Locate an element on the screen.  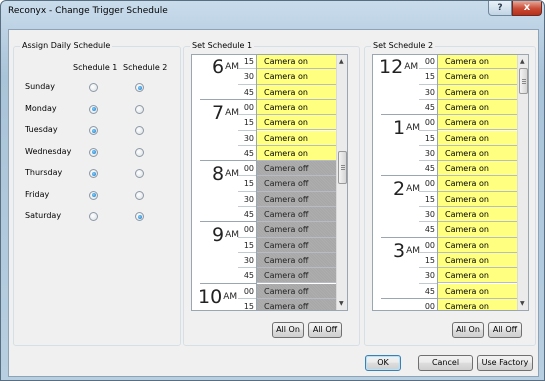
schedule2-column-header: Schedule 2 is located at coordinates (145, 67).